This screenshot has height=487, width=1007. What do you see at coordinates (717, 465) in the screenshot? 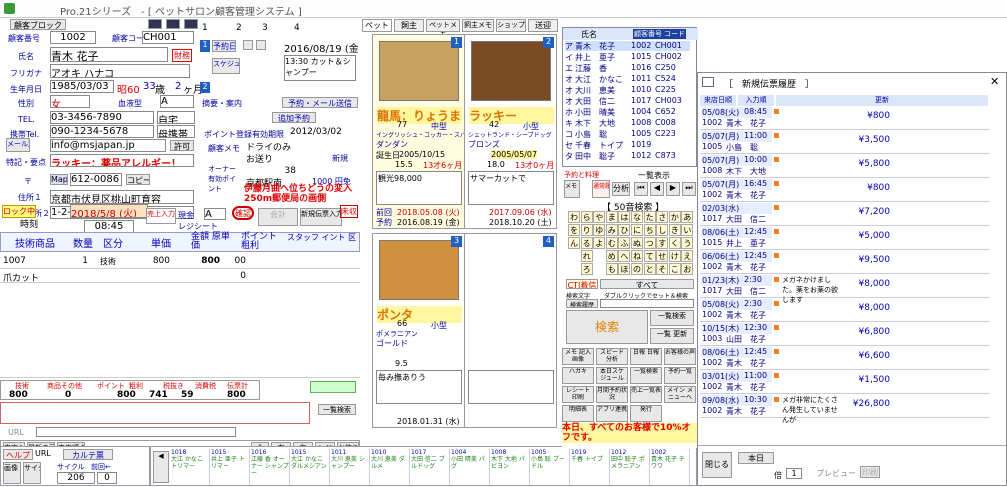
I see `close-button: 閉じる` at bounding box center [717, 465].